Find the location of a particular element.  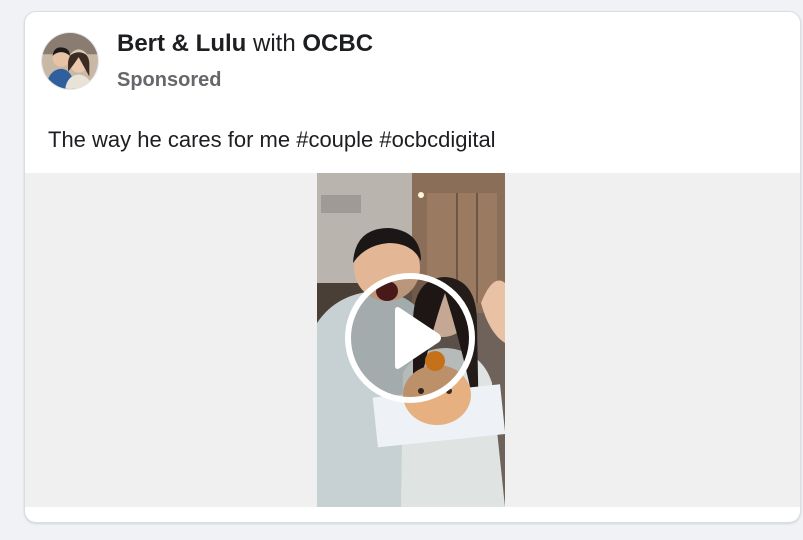

author-avatar is located at coordinates (70, 61).